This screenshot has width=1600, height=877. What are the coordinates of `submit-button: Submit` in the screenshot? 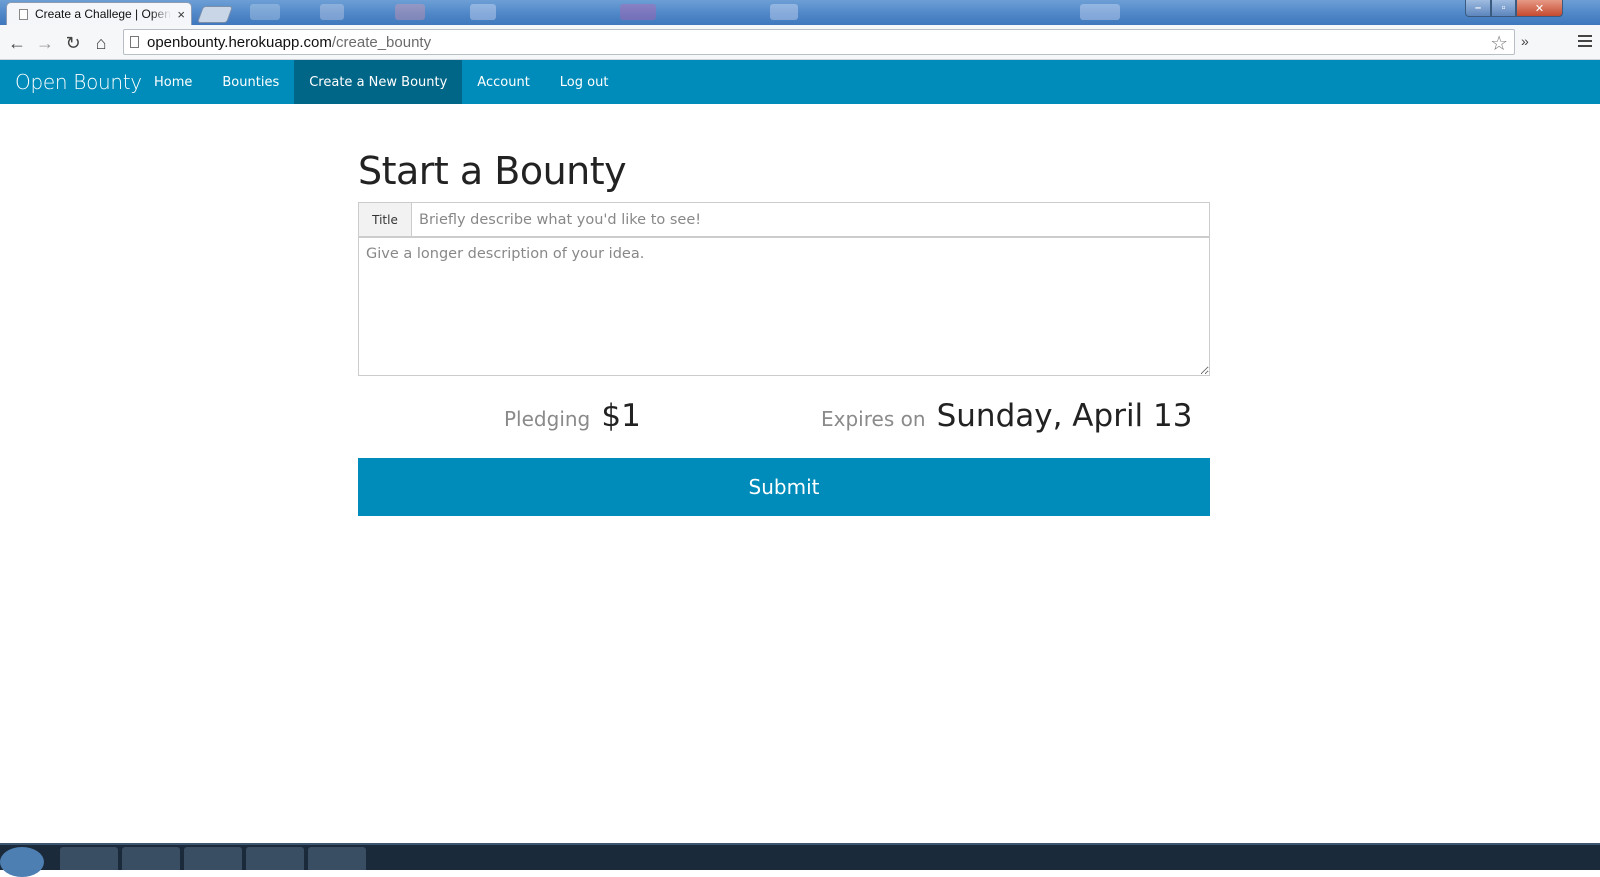 It's located at (784, 487).